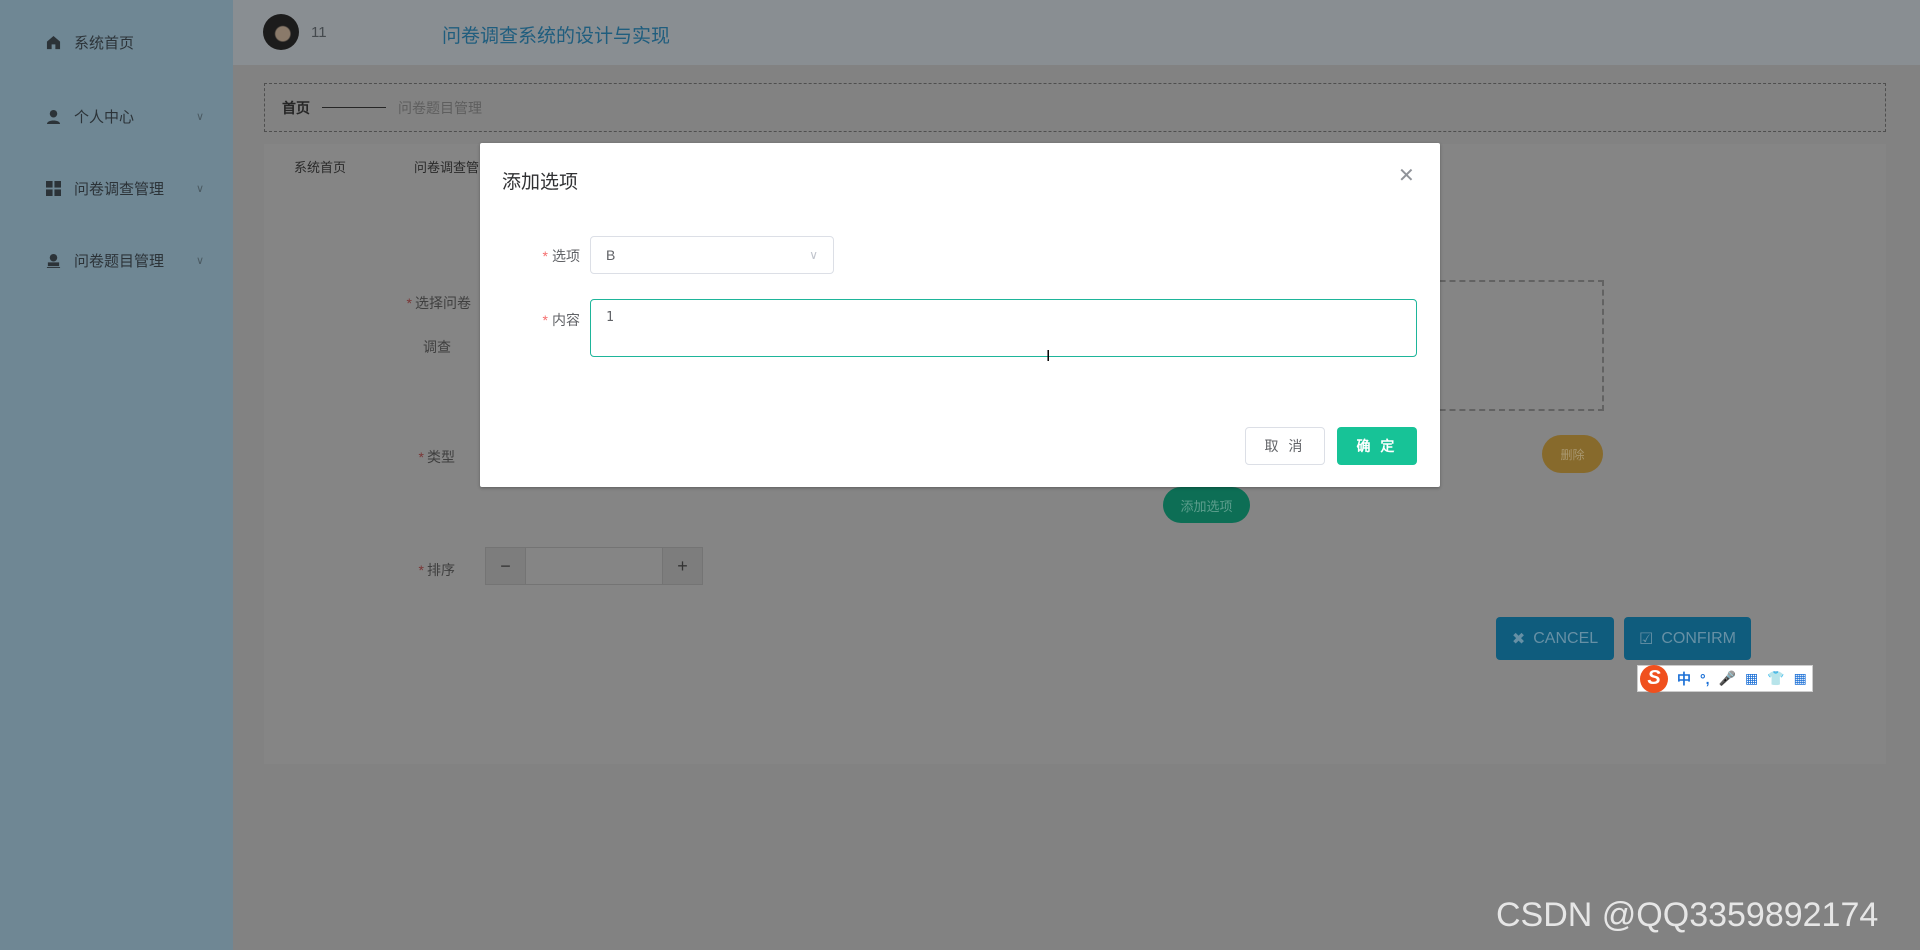 The height and width of the screenshot is (950, 1920). Describe the element at coordinates (1377, 446) in the screenshot. I see `dialog-ok-button: 确 定` at that location.